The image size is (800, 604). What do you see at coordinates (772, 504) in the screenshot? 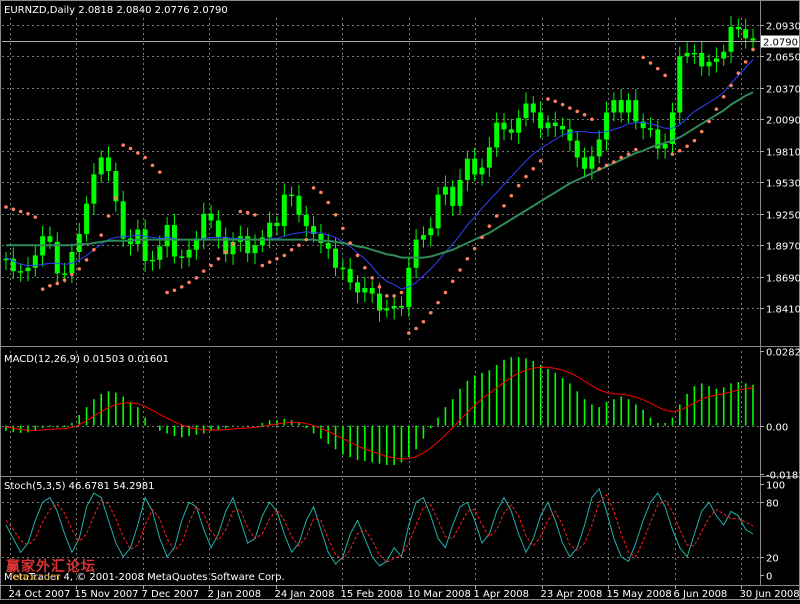
I see `stoch-tick-label: 80` at bounding box center [772, 504].